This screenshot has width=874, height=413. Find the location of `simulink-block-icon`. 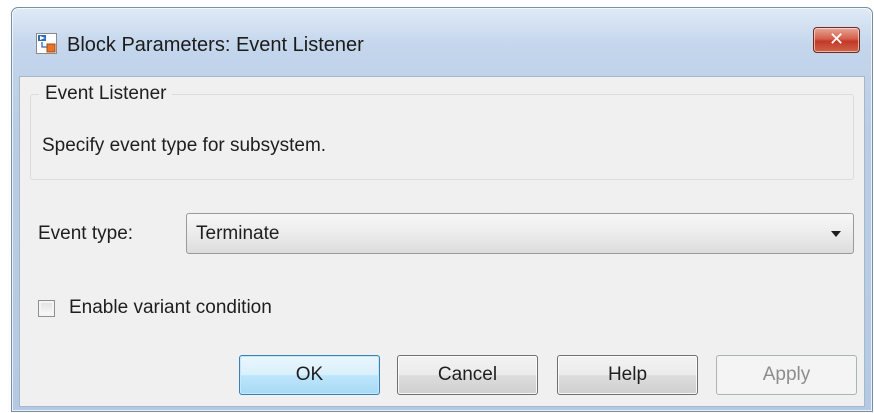

simulink-block-icon is located at coordinates (46, 43).